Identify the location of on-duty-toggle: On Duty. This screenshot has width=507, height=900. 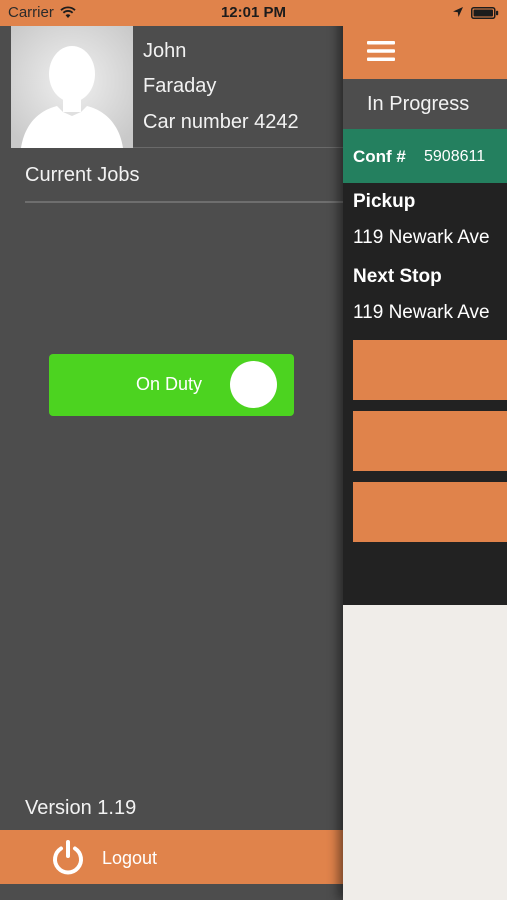
(171, 385).